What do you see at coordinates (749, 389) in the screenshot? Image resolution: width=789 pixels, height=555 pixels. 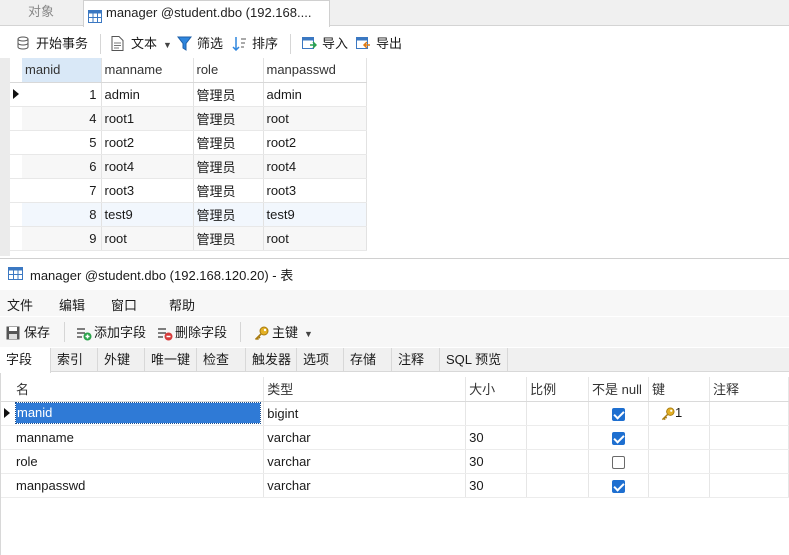 I see `column-header: 注释` at bounding box center [749, 389].